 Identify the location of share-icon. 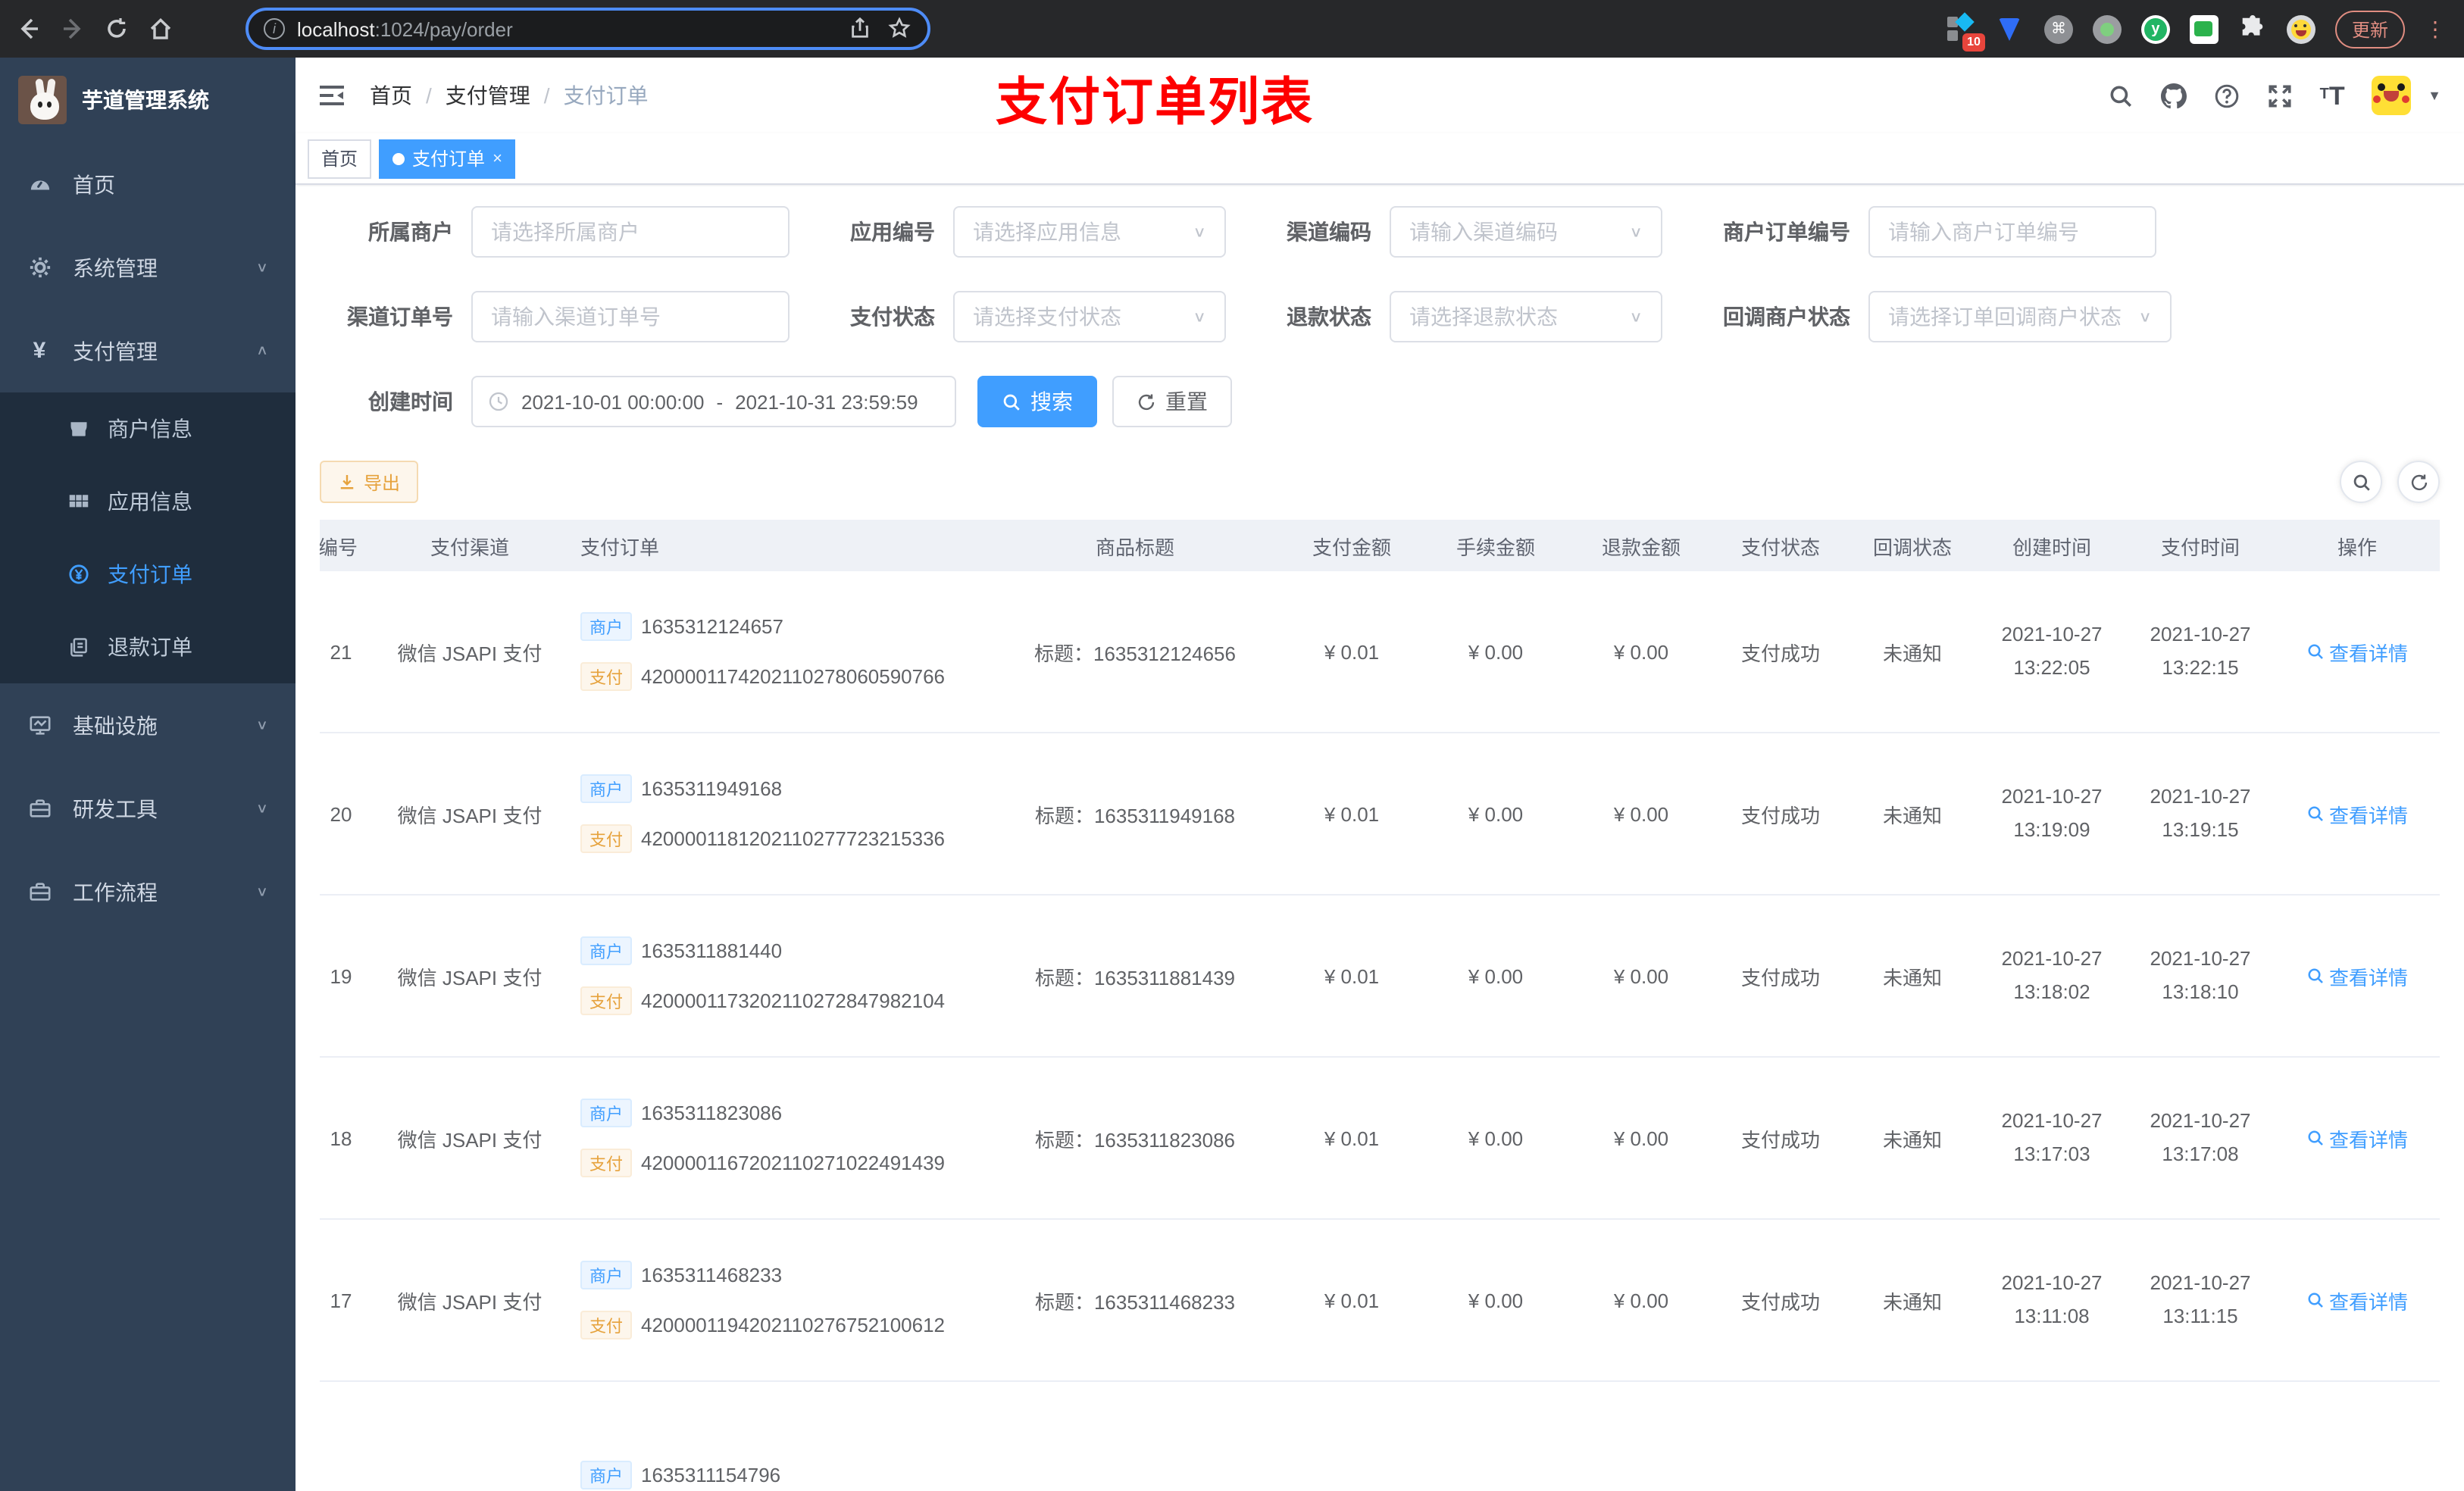
(861, 29).